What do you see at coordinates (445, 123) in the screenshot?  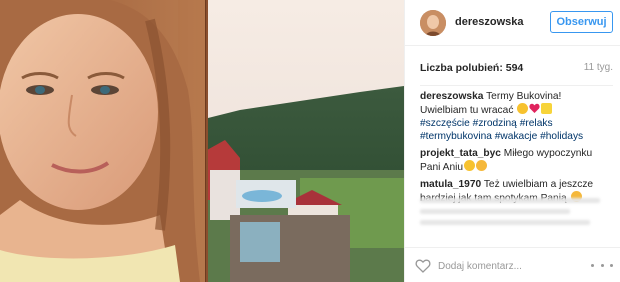 I see `hashtag-link: #szczęście` at bounding box center [445, 123].